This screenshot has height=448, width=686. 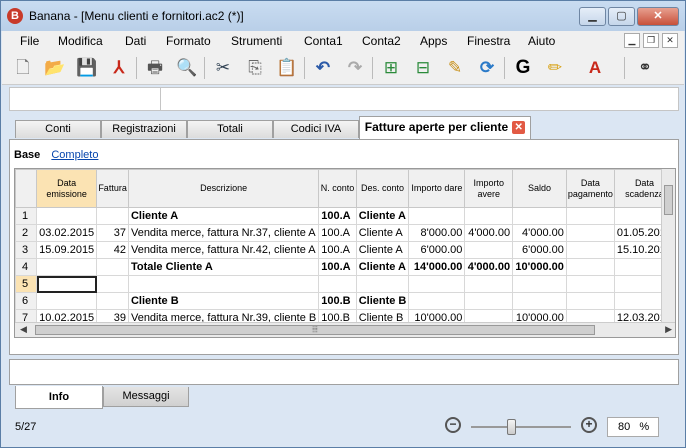 What do you see at coordinates (188, 41) in the screenshot?
I see `menu-formato: Formato` at bounding box center [188, 41].